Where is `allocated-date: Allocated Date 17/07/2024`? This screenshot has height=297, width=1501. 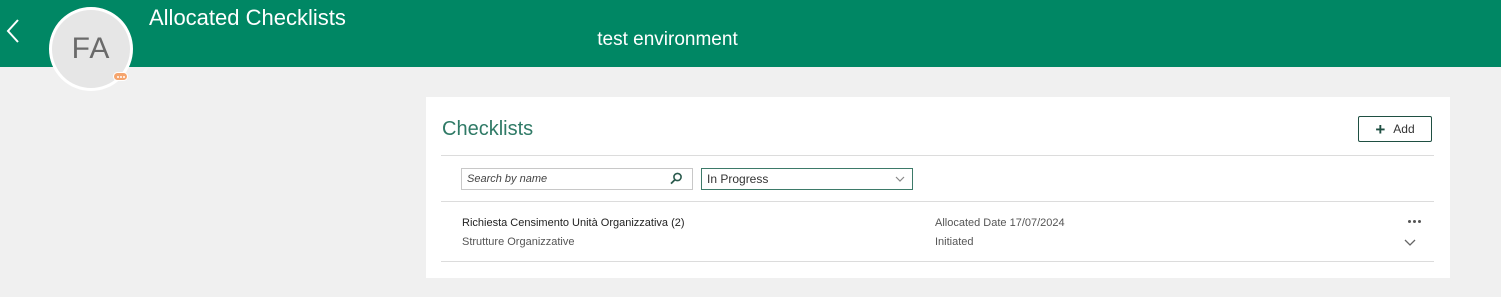
allocated-date: Allocated Date 17/07/2024 is located at coordinates (1000, 223).